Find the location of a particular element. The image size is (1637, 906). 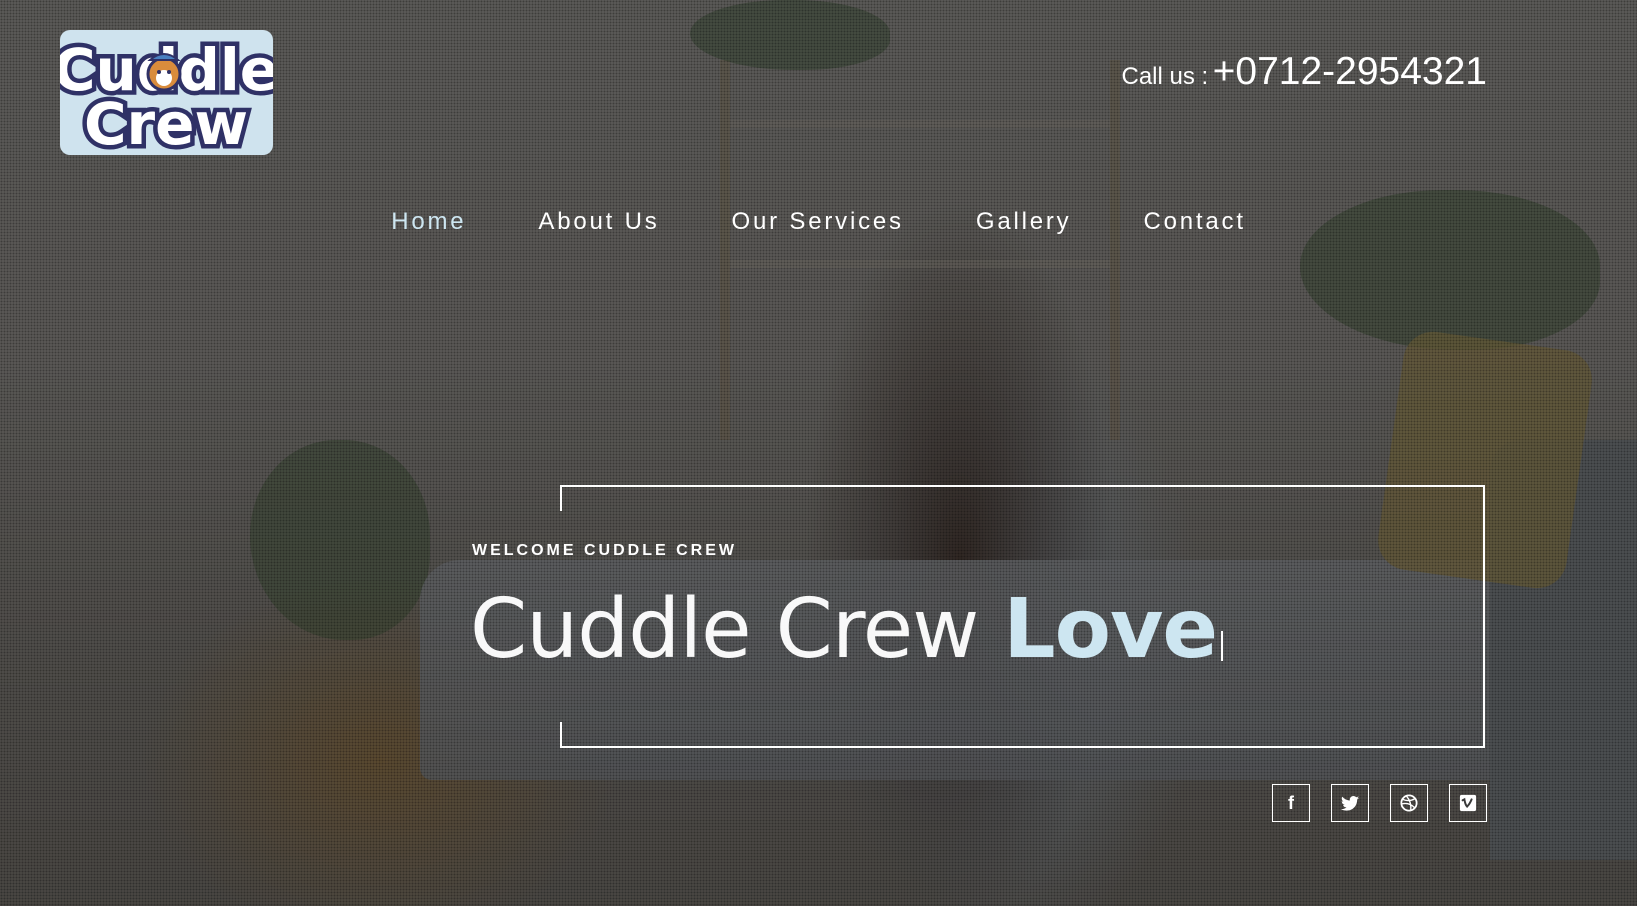

hero-frame-corner-top is located at coordinates (561, 498).